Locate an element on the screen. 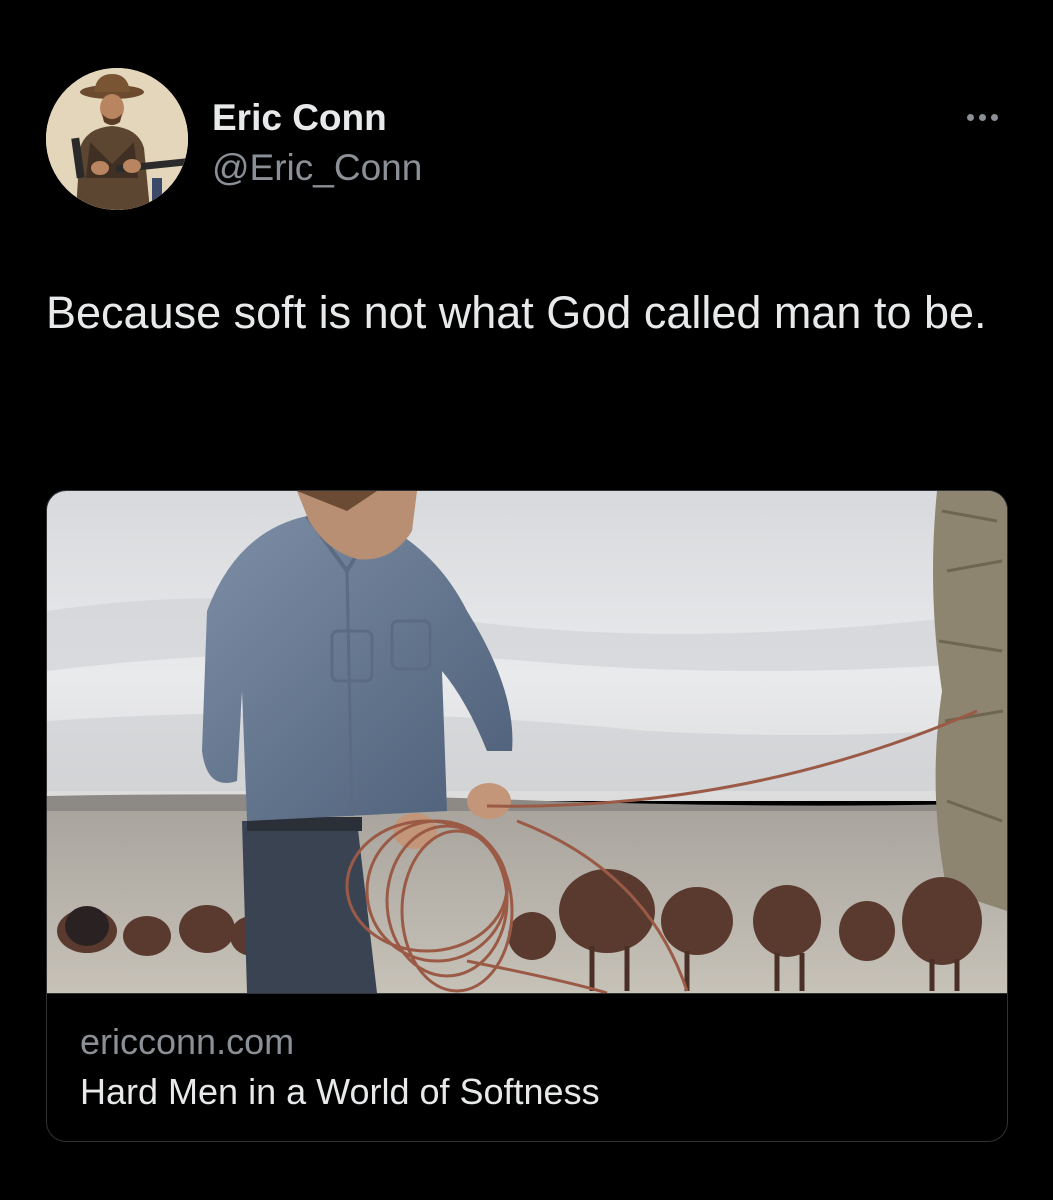 The width and height of the screenshot is (1053, 1200). more-options-button is located at coordinates (982, 117).